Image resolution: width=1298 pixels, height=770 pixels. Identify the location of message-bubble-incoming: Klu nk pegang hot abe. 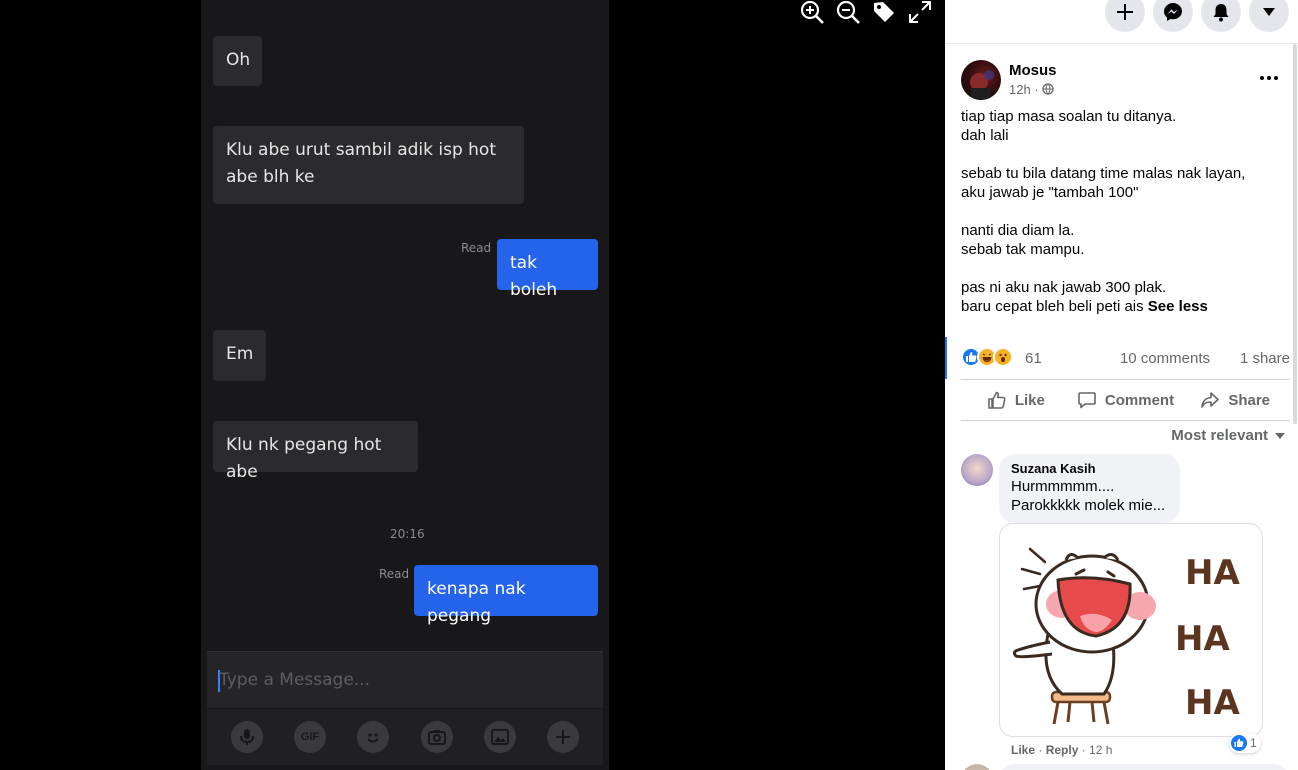
(315, 451).